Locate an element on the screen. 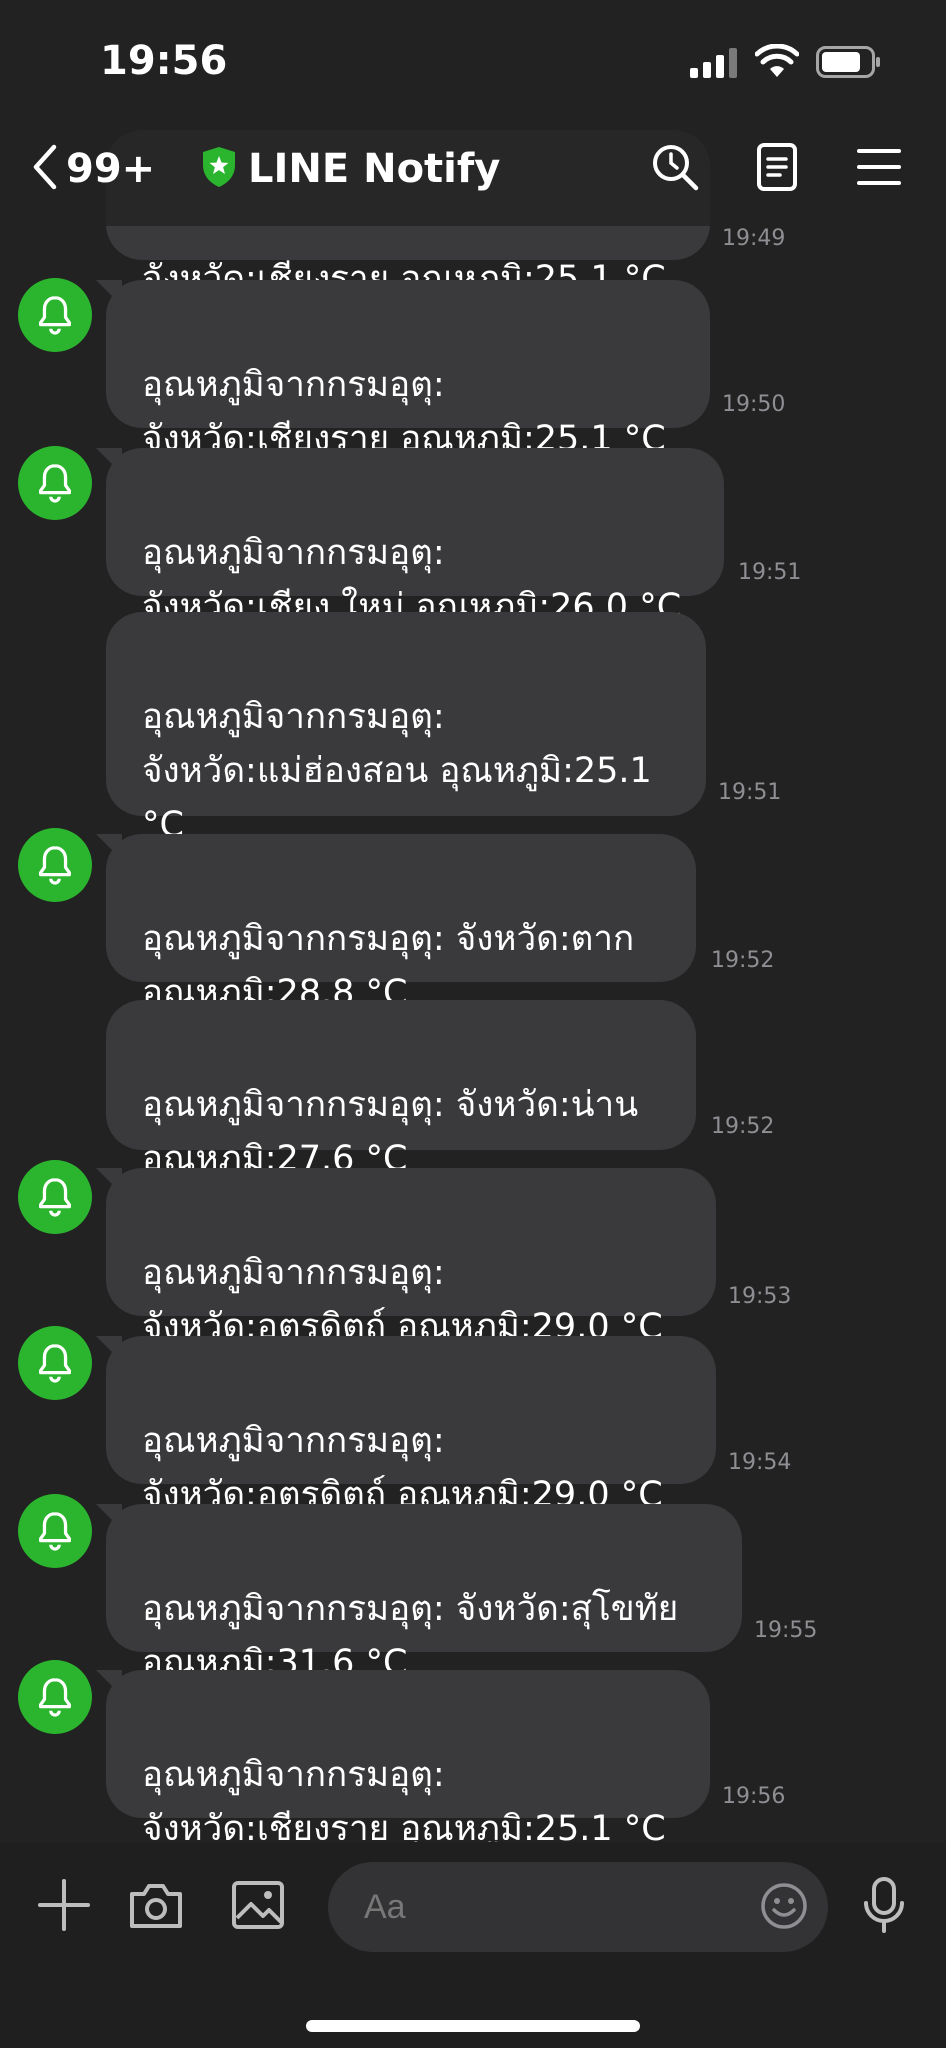 The width and height of the screenshot is (946, 2048). signal-icon is located at coordinates (714, 65).